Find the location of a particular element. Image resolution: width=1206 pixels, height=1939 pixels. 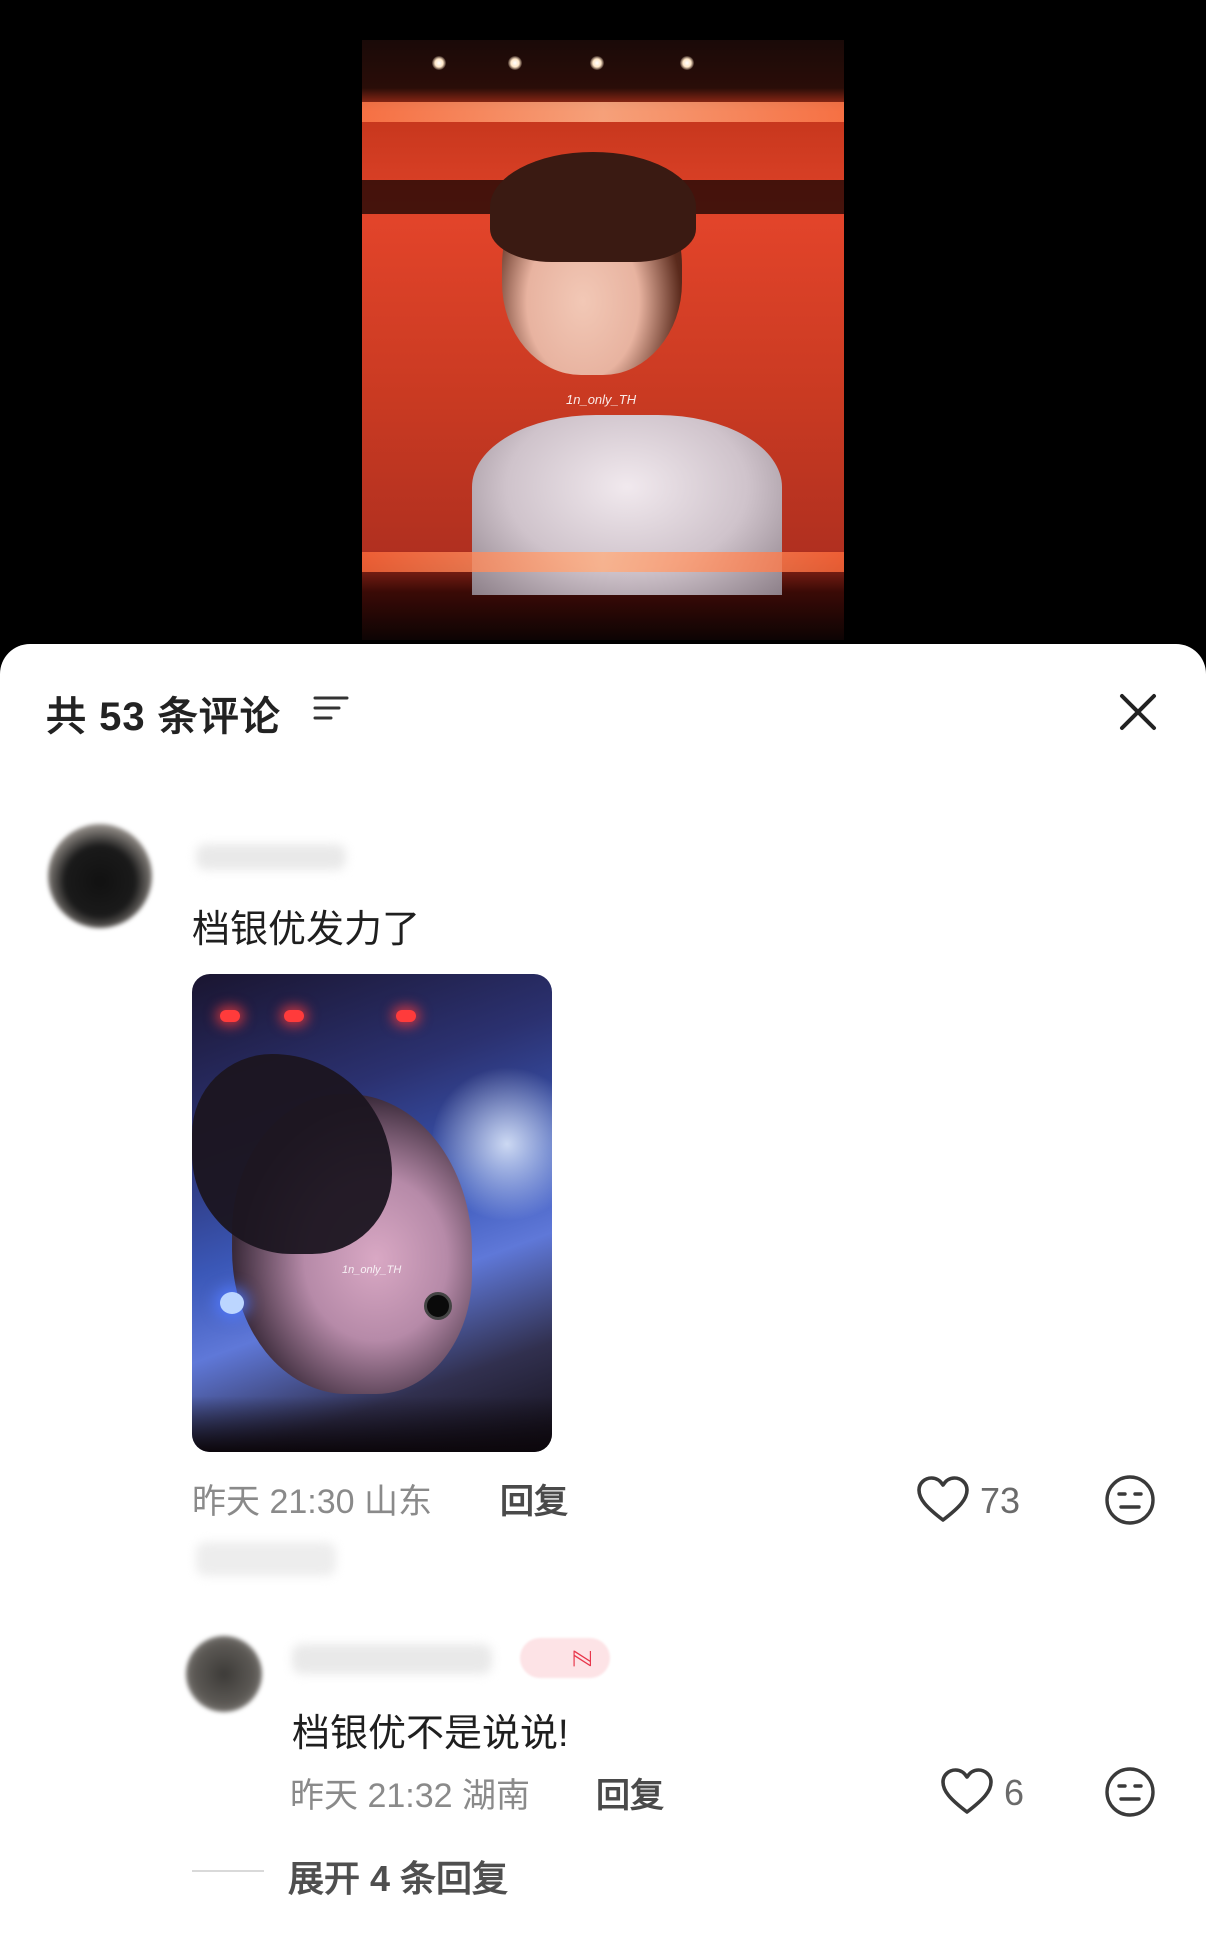

reply-text: 档银优不是说说! is located at coordinates (430, 1734).